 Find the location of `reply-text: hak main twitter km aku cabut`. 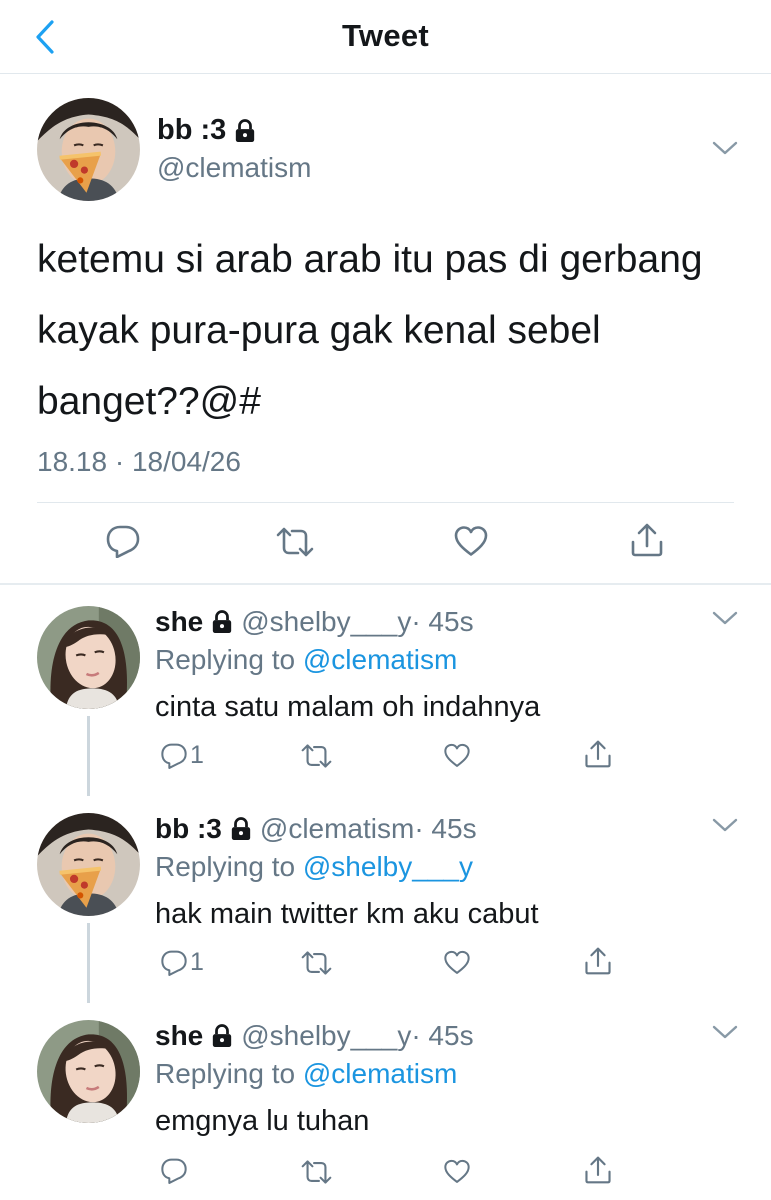

reply-text: hak main twitter km aku cabut is located at coordinates (347, 914).